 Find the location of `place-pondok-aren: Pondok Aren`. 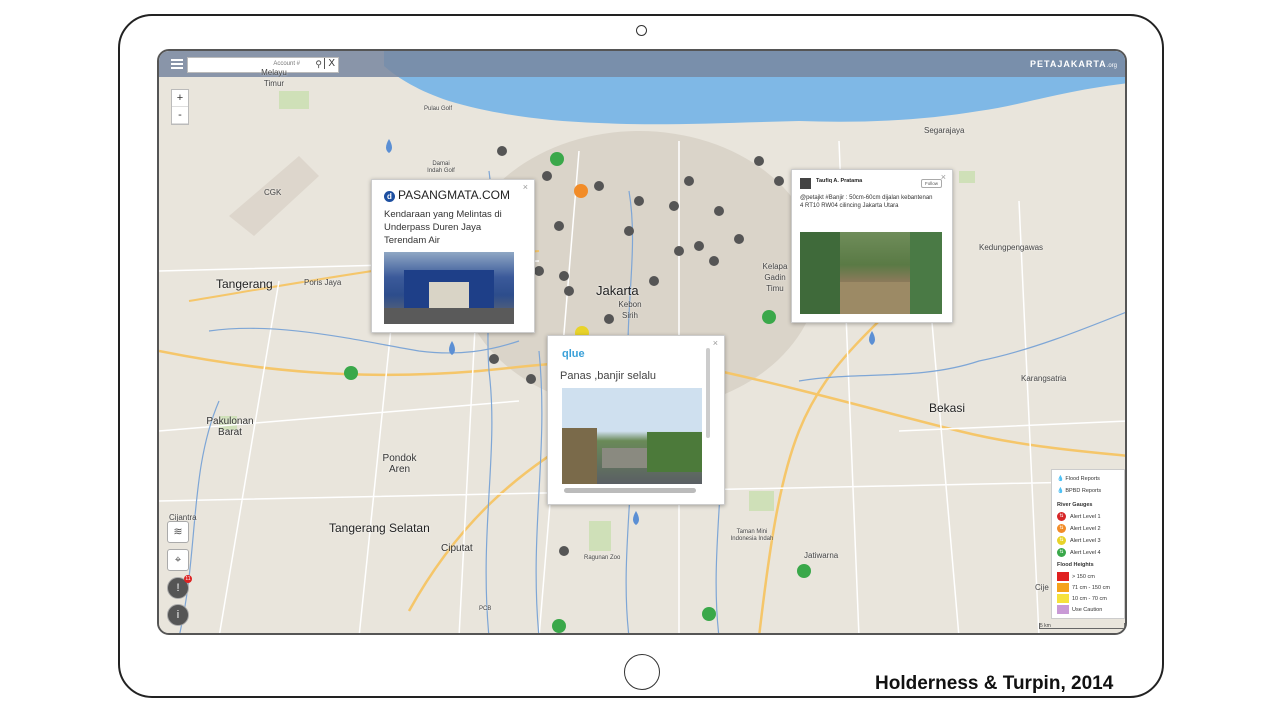

place-pondok-aren: Pondok Aren is located at coordinates (399, 464).